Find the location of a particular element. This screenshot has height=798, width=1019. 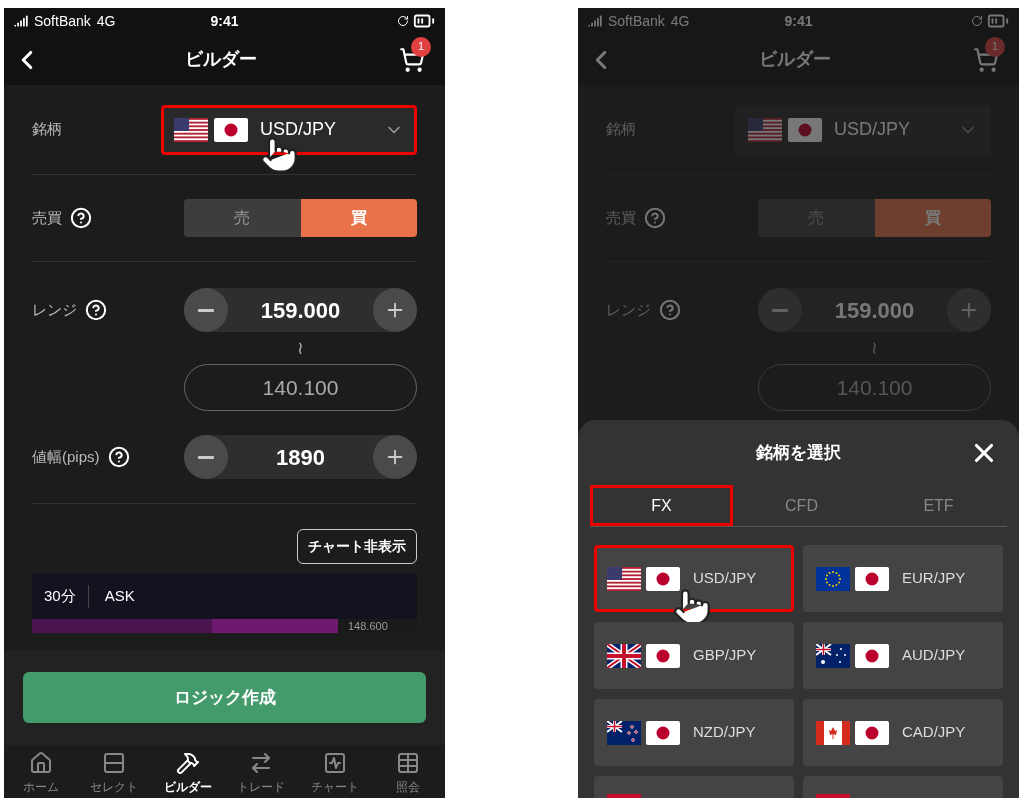

tab-bar-item: ビルダー is located at coordinates (188, 771).